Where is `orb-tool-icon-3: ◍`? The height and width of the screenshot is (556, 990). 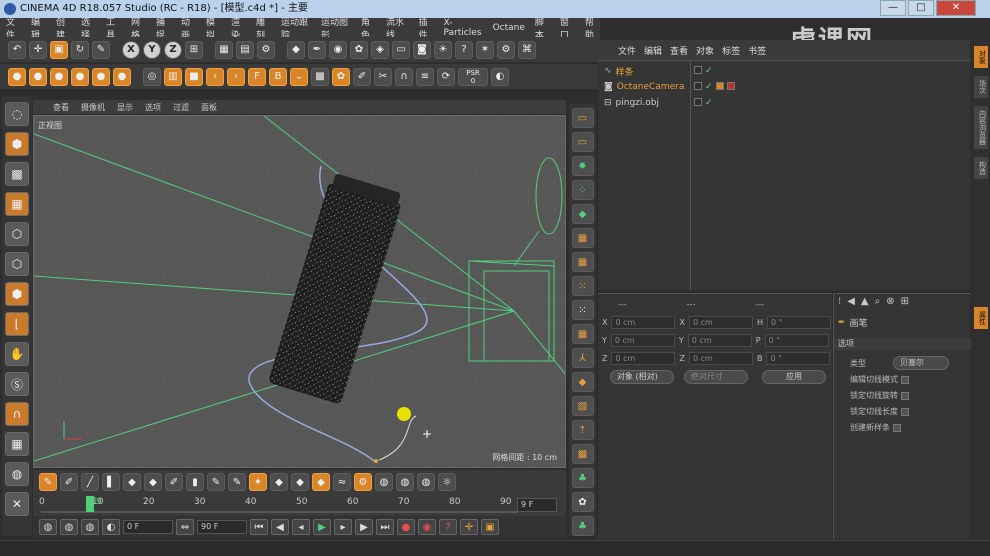 orb-tool-icon-3: ◍ is located at coordinates (426, 482).